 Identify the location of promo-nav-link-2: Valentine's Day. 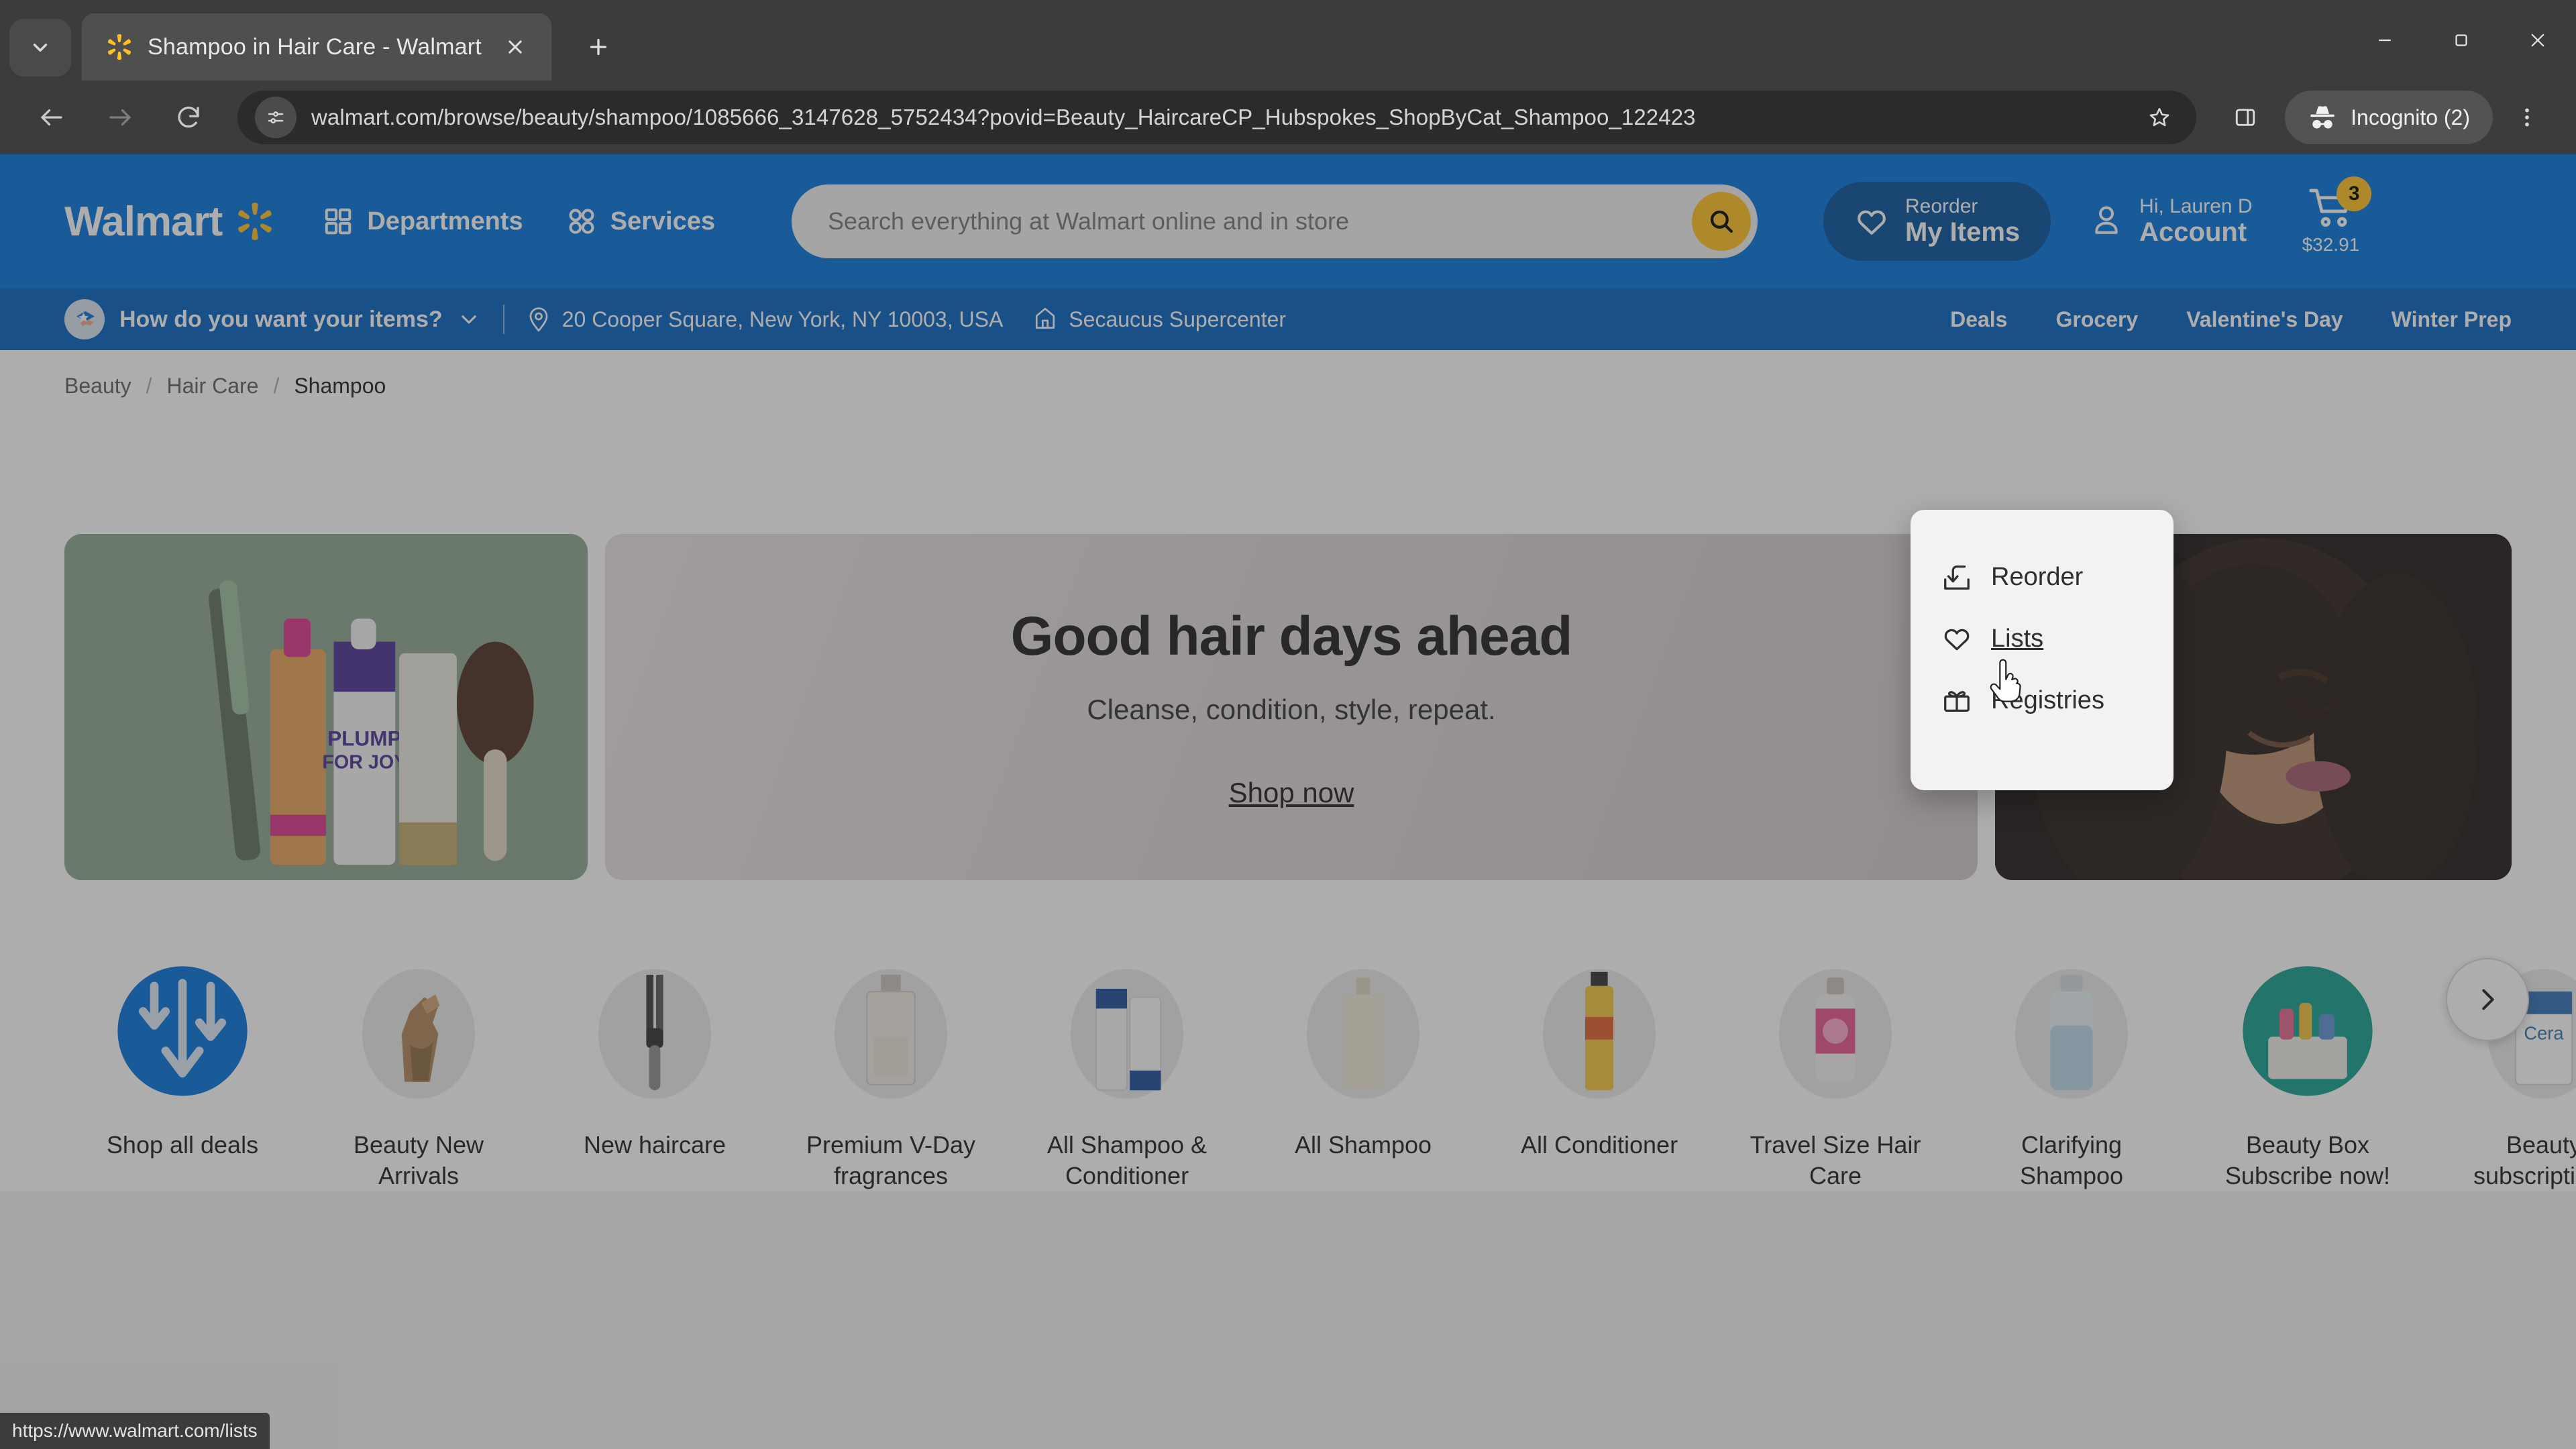
(2264, 319).